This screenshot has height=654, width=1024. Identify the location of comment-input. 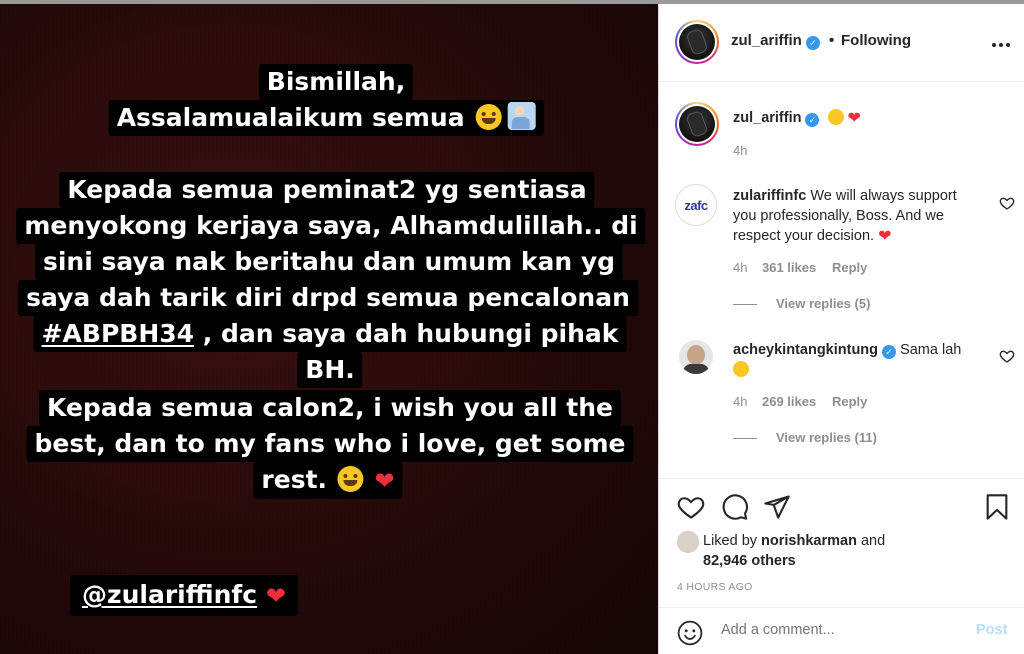
(841, 630).